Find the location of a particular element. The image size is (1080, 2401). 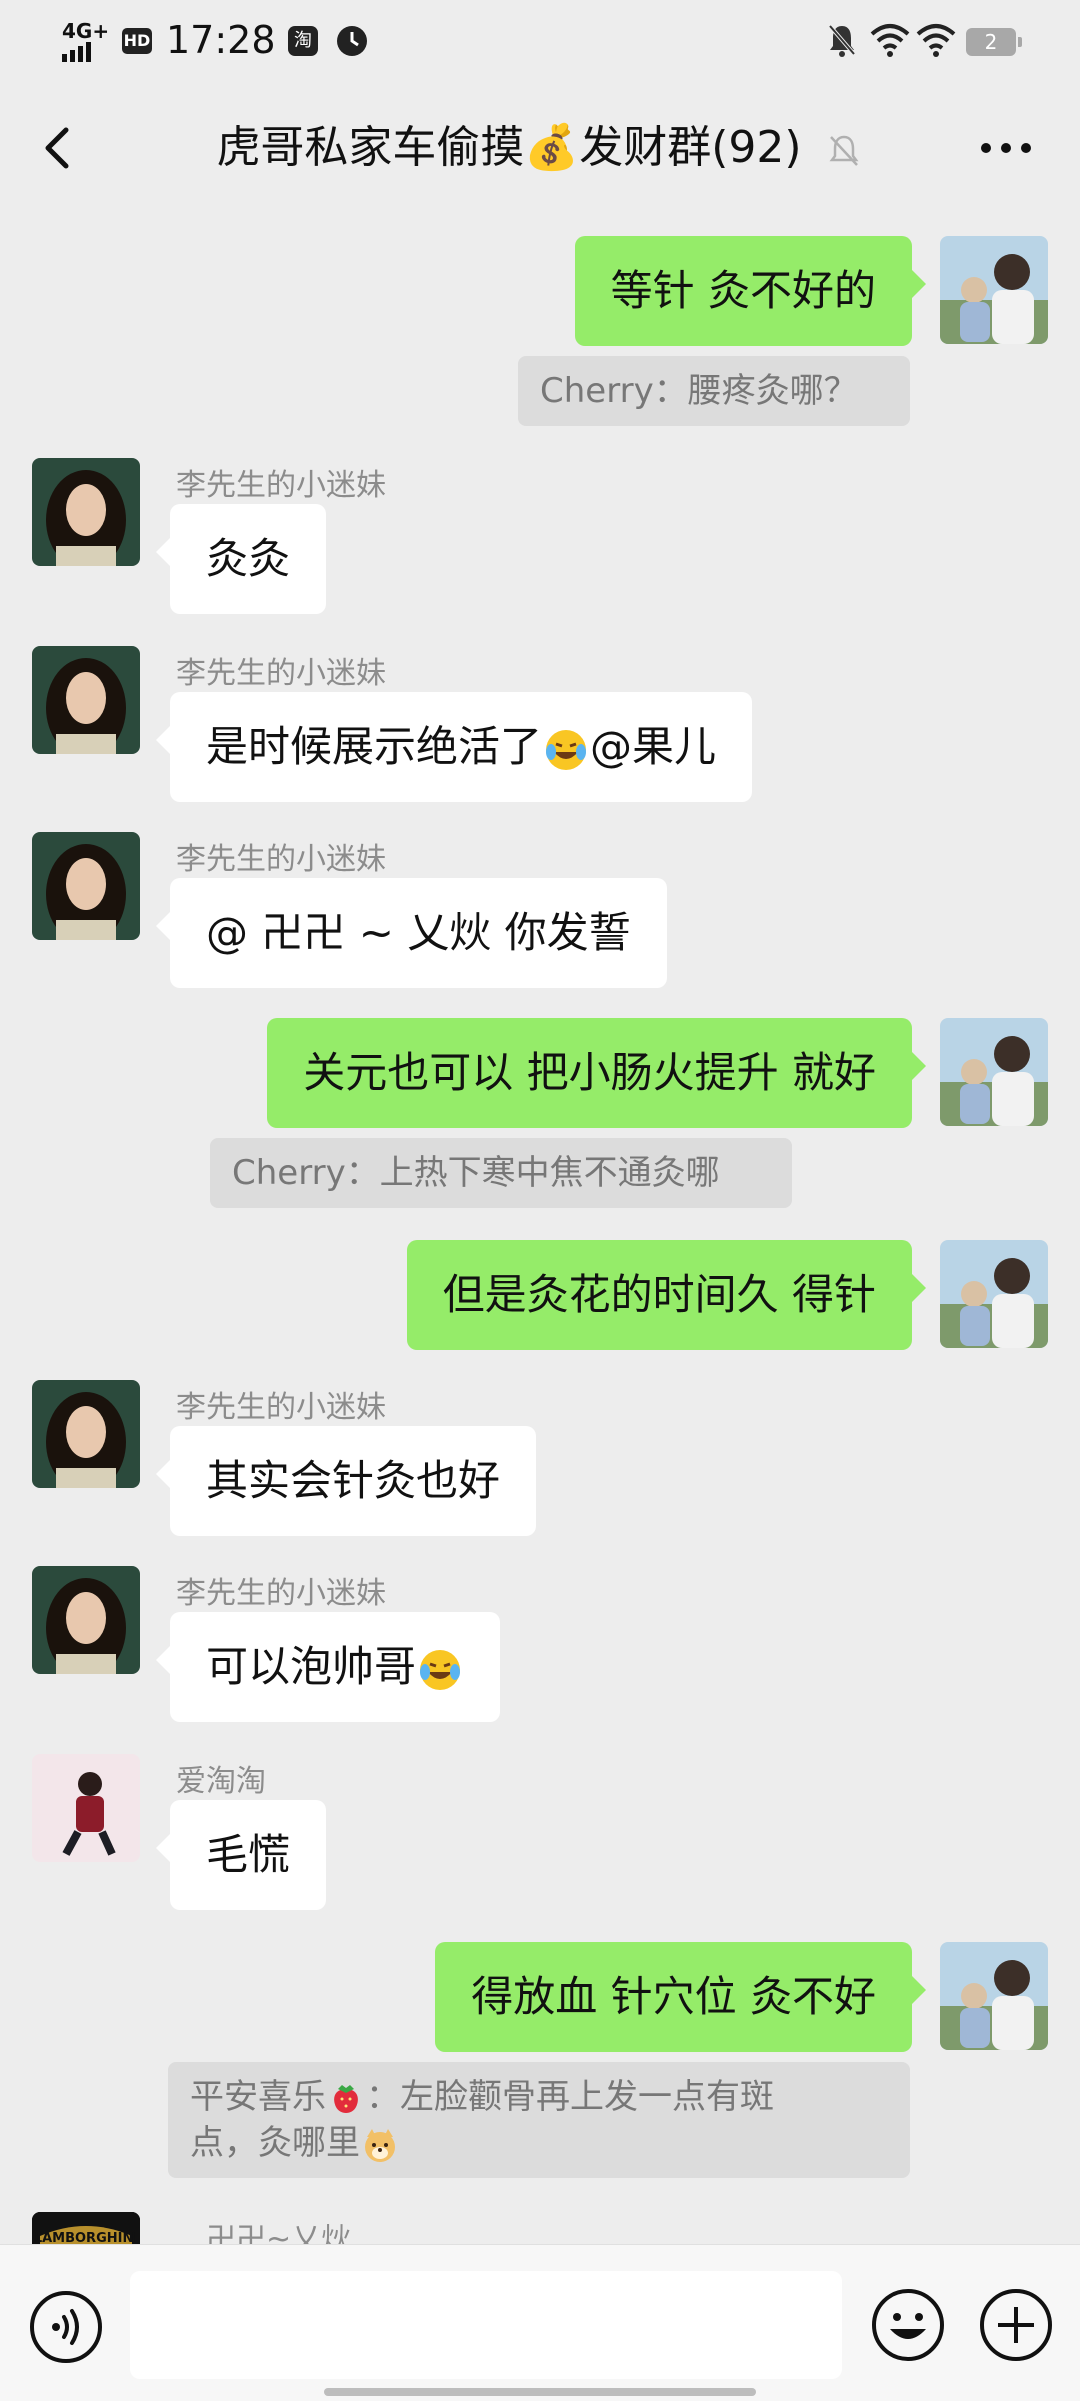

status-bar: 4G+ HD 17:28 淘 2 is located at coordinates (540, 40).